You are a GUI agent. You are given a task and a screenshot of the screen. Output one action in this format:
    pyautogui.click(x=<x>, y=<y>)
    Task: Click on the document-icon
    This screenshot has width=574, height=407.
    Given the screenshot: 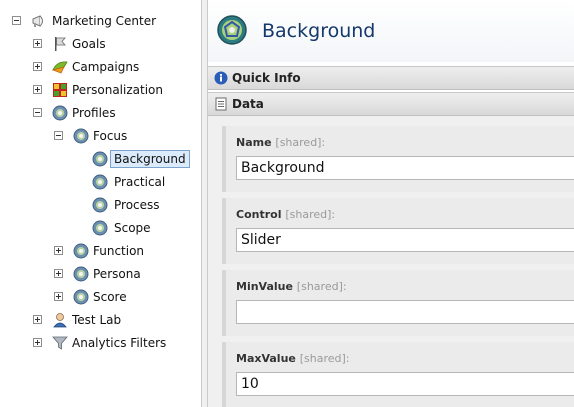 What is the action you would take?
    pyautogui.click(x=221, y=104)
    